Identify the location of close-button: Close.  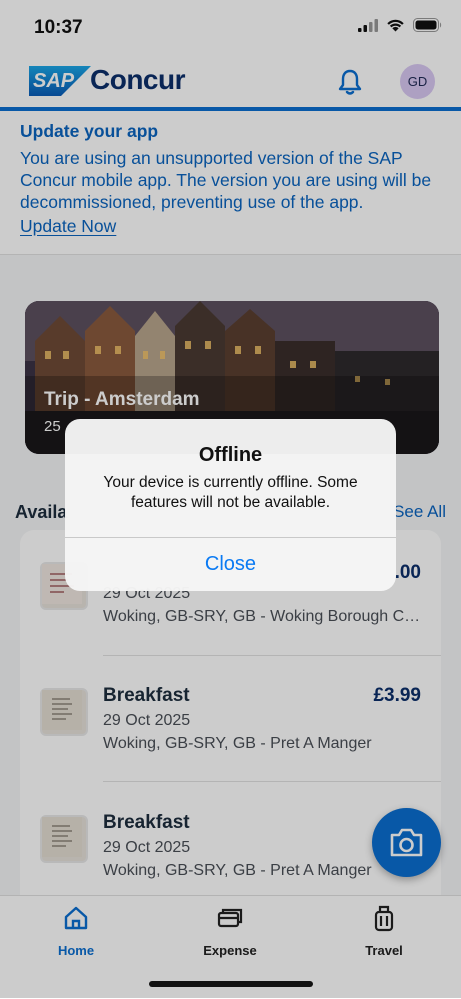
(230, 564).